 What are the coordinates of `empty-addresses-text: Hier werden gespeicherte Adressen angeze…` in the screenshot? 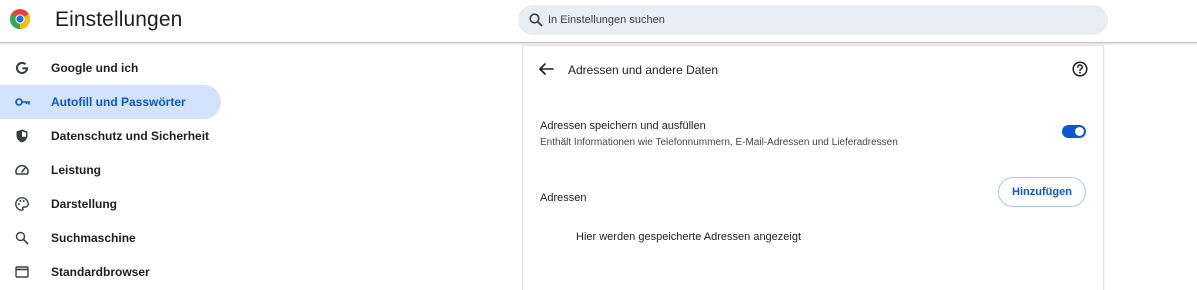 It's located at (689, 237).